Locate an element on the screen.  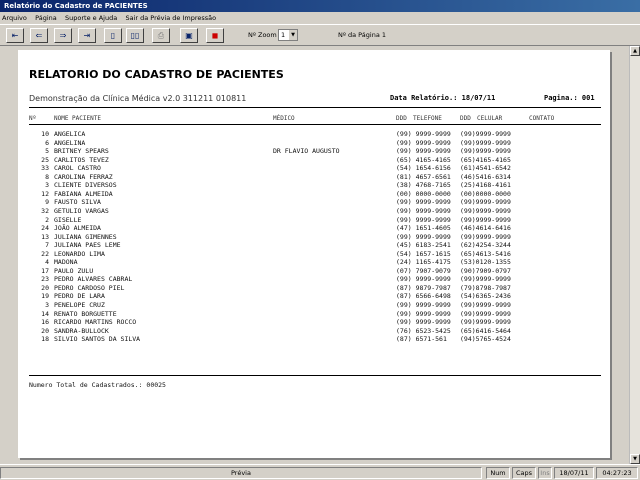
single-page-icon: ▯ is located at coordinates (113, 35).